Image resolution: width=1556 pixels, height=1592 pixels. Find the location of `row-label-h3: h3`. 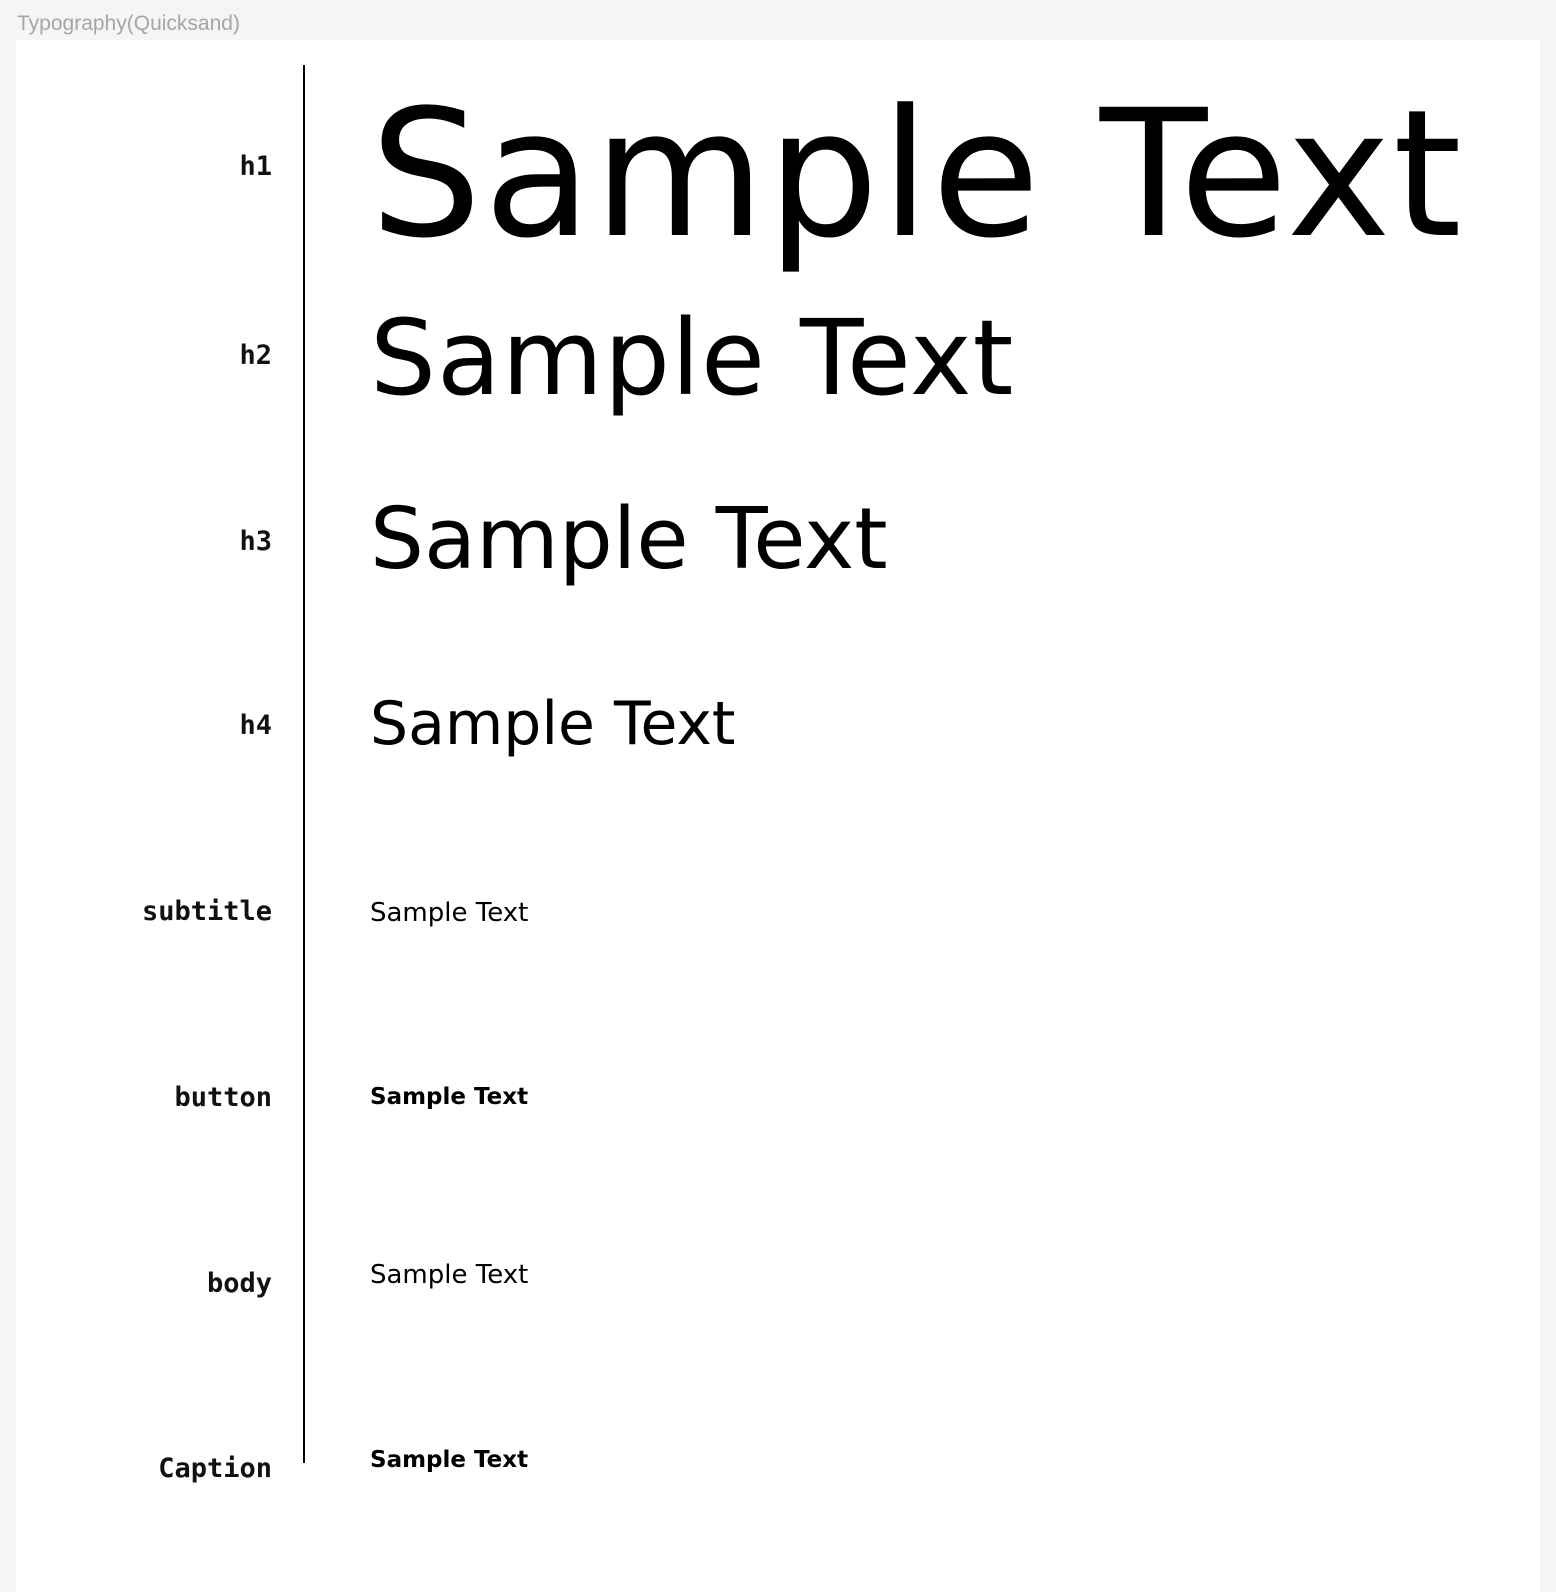

row-label-h3: h3 is located at coordinates (255, 541).